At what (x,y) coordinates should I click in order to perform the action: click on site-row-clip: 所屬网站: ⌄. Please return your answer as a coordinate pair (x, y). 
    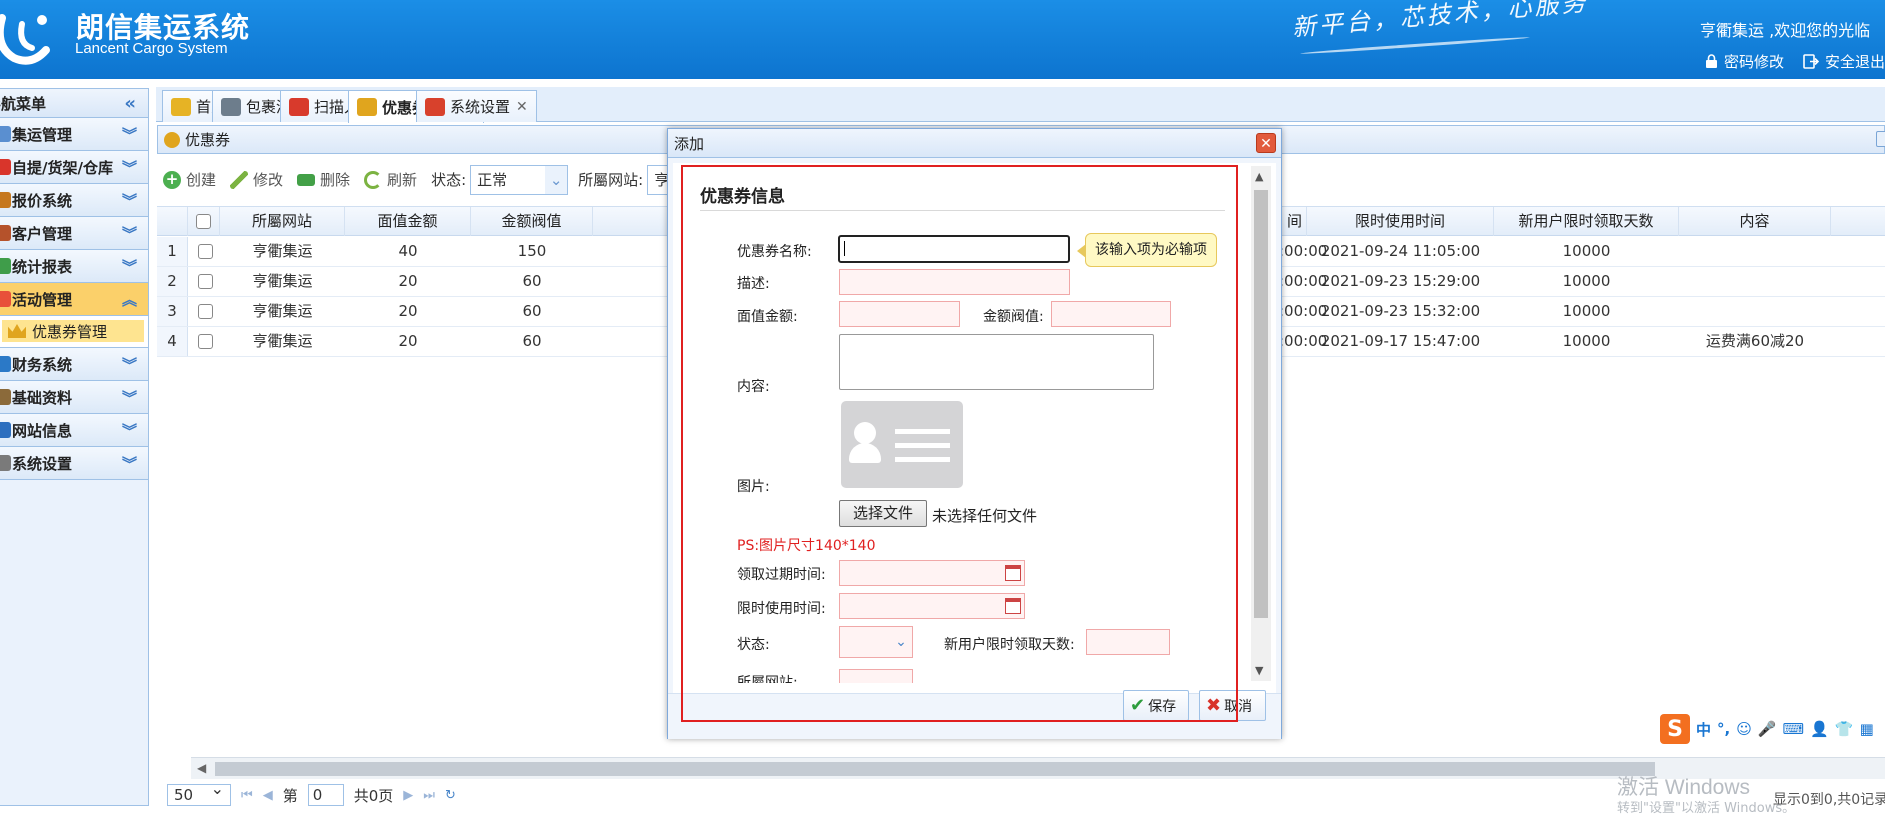
    Looking at the image, I should click on (960, 673).